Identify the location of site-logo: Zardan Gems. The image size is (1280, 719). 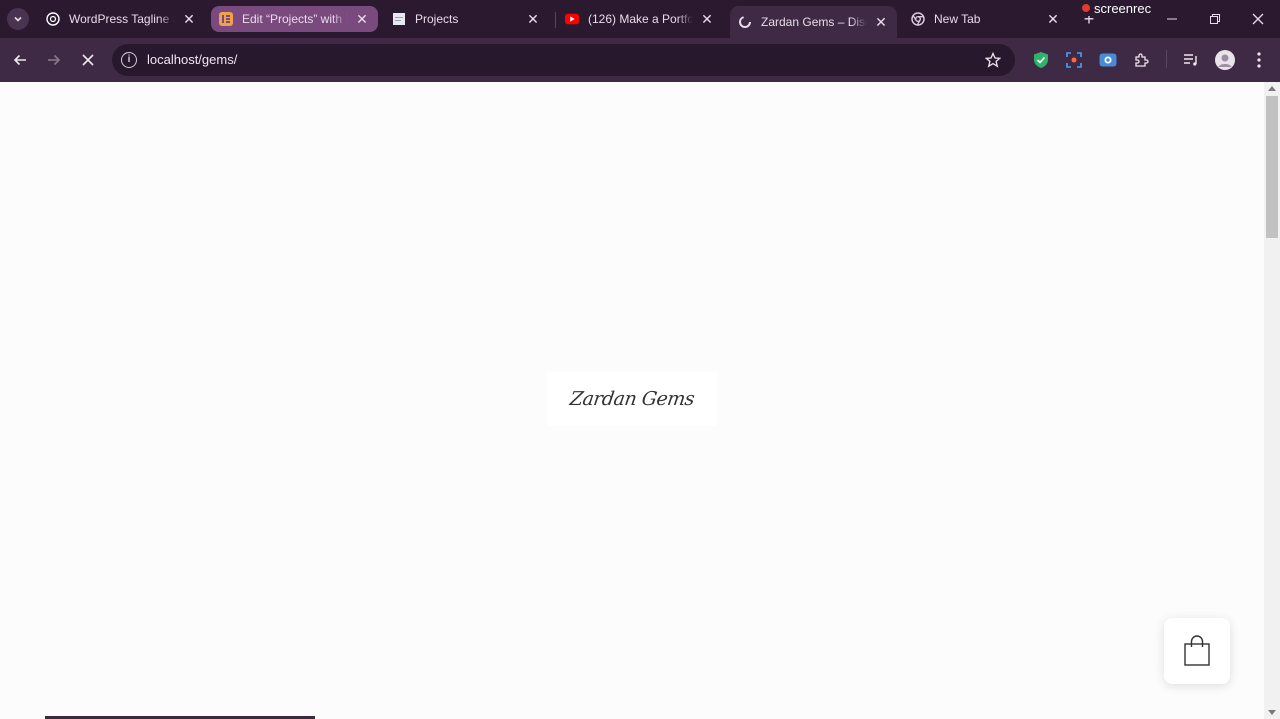
(632, 399).